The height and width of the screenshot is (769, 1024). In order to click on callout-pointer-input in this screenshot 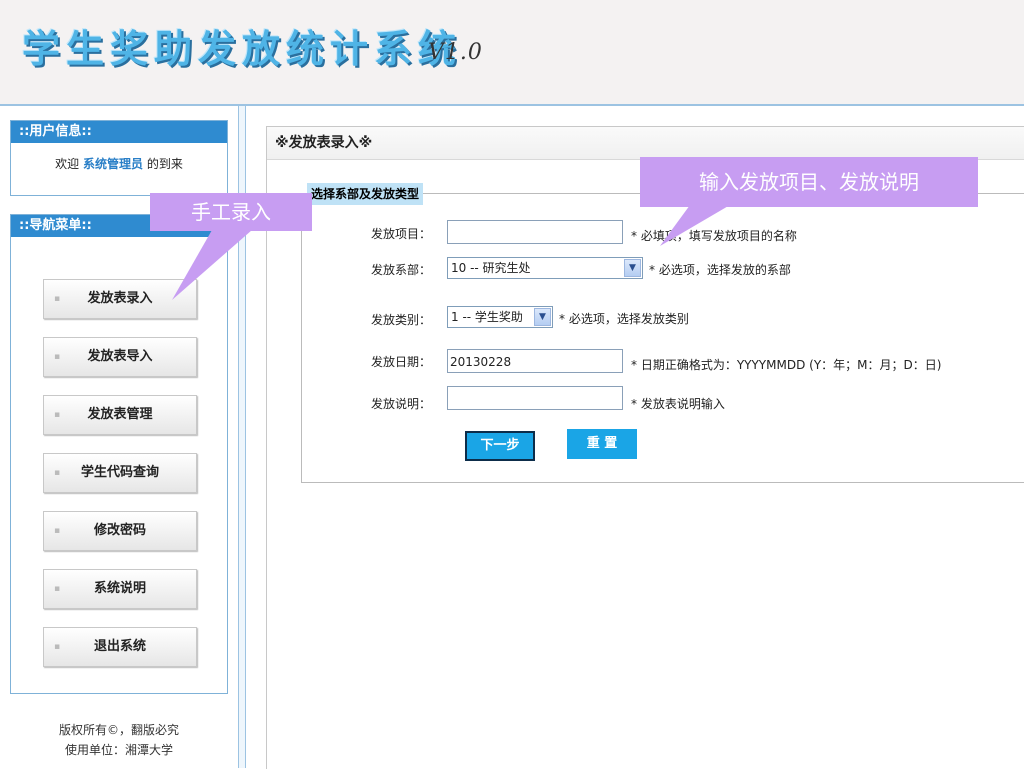, I will do `click(695, 225)`.